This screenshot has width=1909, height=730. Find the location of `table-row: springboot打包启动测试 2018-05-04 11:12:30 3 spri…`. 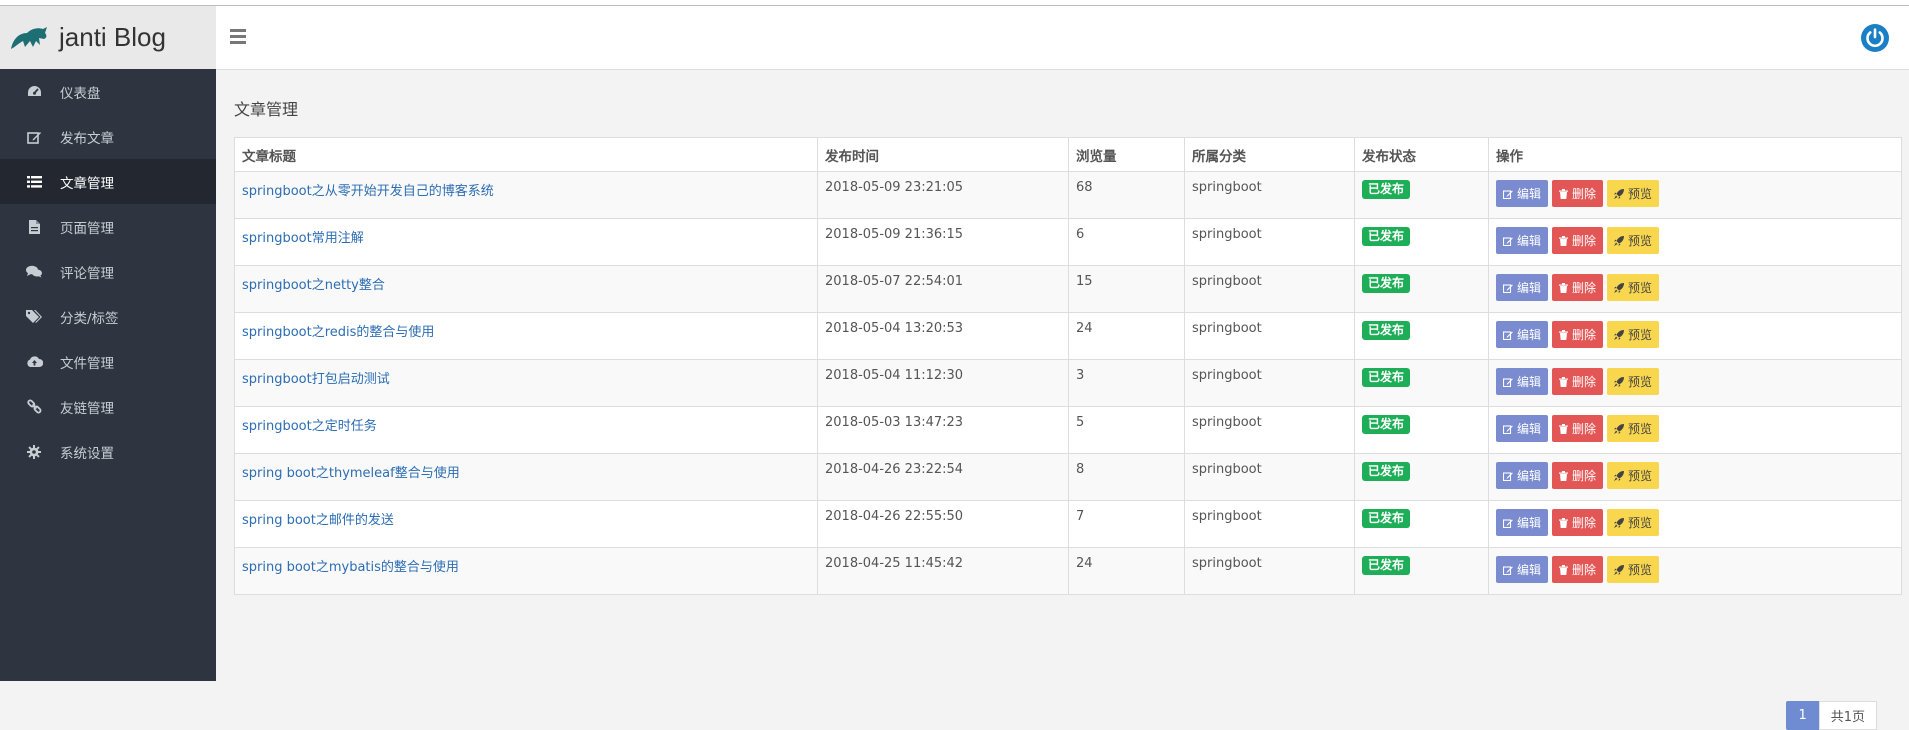

table-row: springboot打包启动测试 2018-05-04 11:12:30 3 spri… is located at coordinates (1068, 383).